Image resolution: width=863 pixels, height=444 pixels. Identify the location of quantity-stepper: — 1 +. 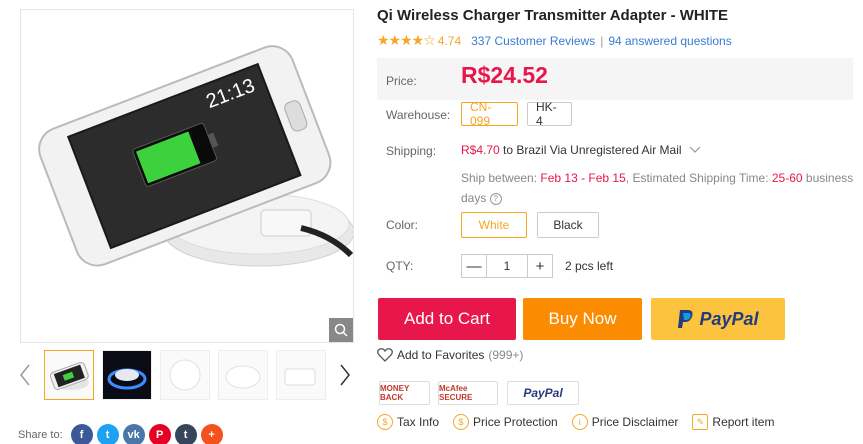
(507, 266).